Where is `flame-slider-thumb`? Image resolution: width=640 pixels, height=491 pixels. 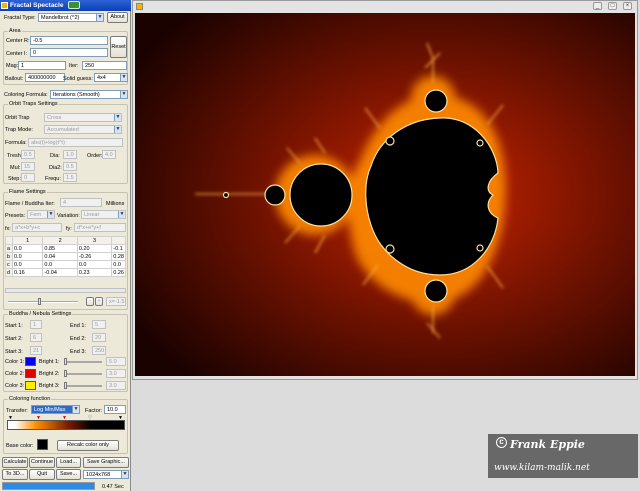 flame-slider-thumb is located at coordinates (39, 301).